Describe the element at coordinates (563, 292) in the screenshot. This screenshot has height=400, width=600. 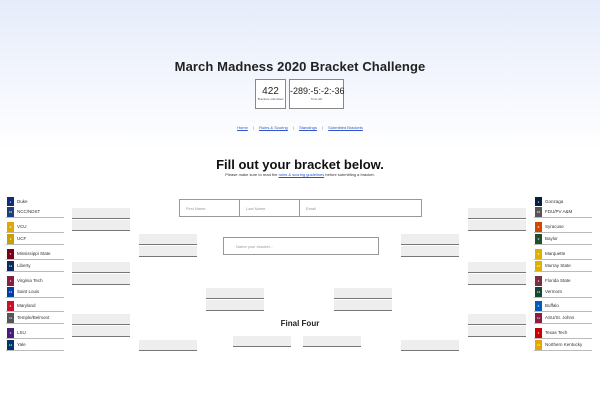
I see `right-team-slot: 13 Vermont` at that location.